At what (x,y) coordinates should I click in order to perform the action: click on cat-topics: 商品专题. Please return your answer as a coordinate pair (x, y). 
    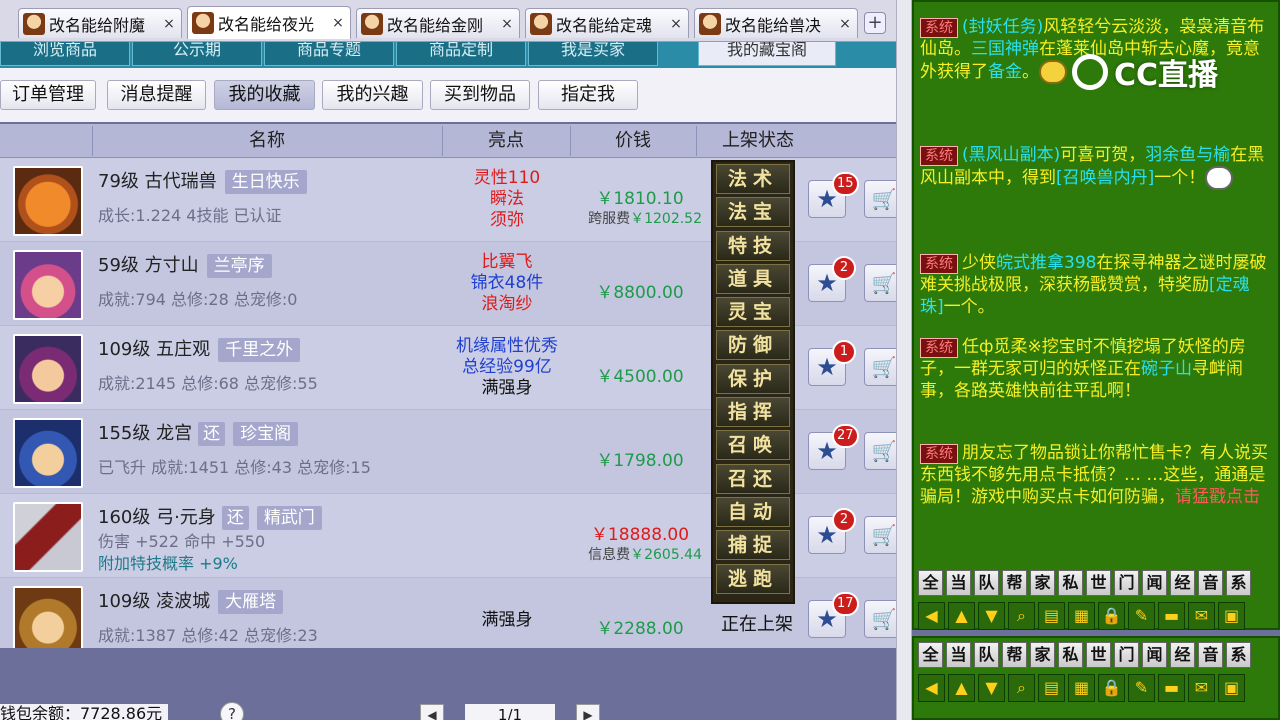
    Looking at the image, I should click on (329, 54).